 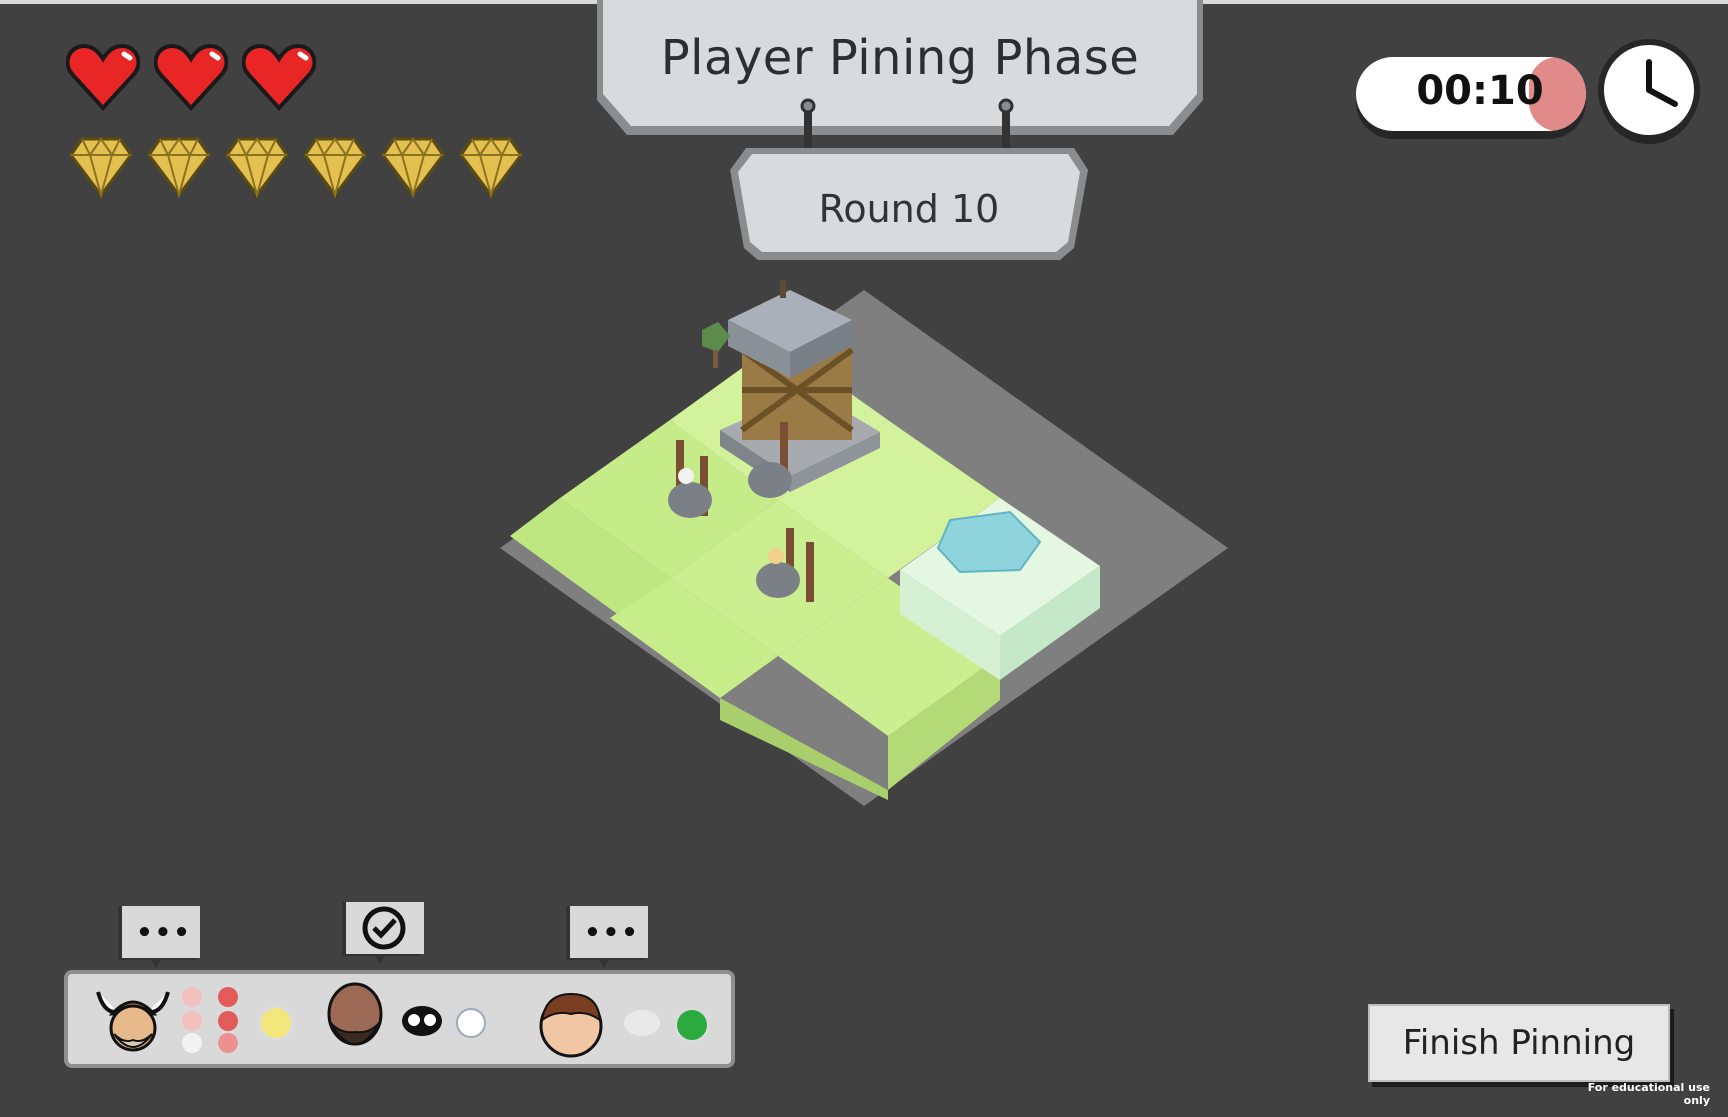 What do you see at coordinates (1649, 91) in the screenshot?
I see `clock-icon` at bounding box center [1649, 91].